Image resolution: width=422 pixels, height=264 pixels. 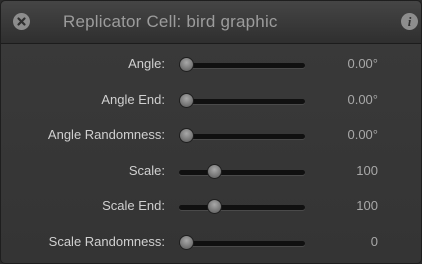 I want to click on param-row-scale: Scale: 100, so click(x=211, y=171).